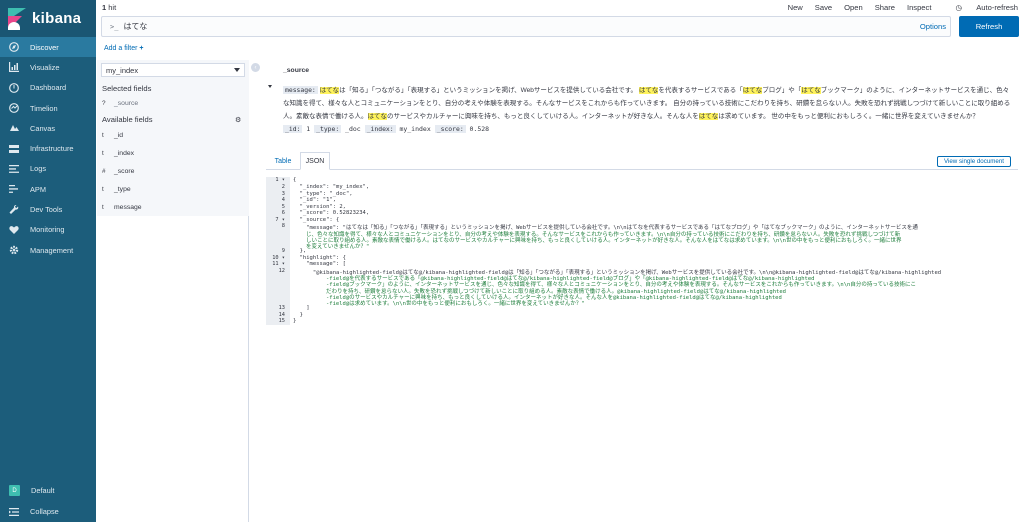  Describe the element at coordinates (278, 251) in the screenshot. I see `code-gutter: 1 ▾ 2 3 4 5 6 7 ▾ 8 9 10 ▾ 11 ▾ 12 13 14 15` at that location.